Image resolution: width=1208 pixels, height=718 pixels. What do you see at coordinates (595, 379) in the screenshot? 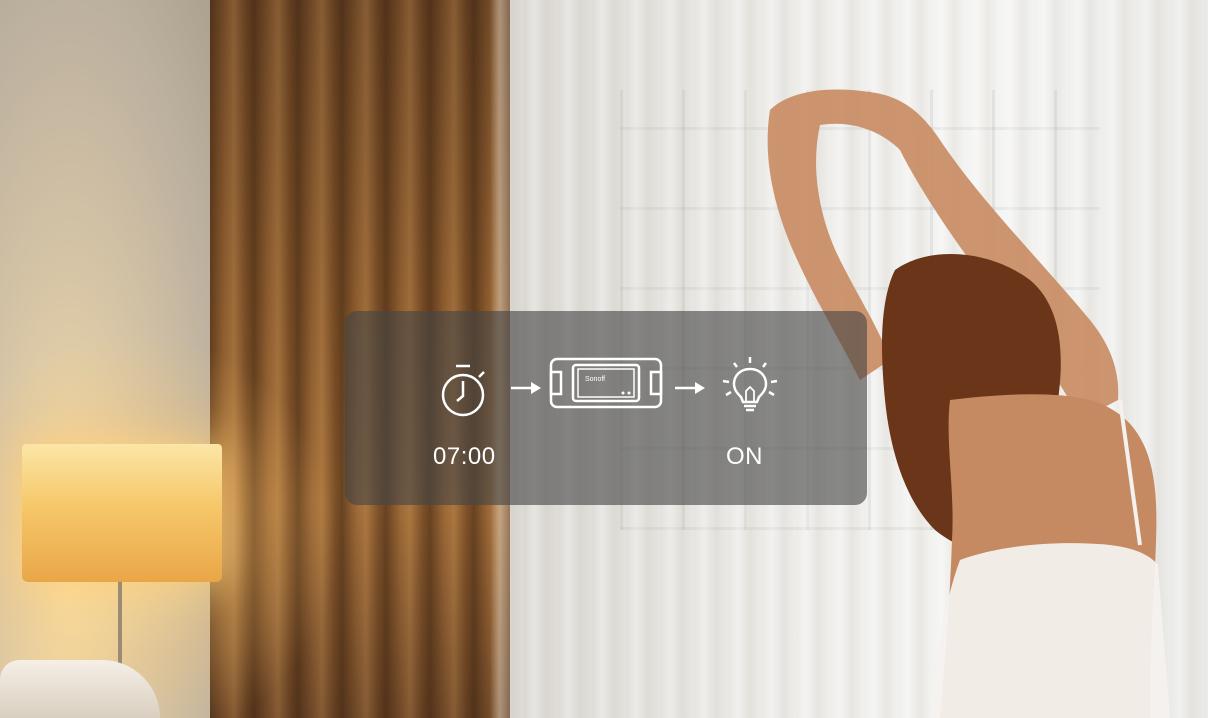
I see `switch-brand-logo: Sonoff` at bounding box center [595, 379].